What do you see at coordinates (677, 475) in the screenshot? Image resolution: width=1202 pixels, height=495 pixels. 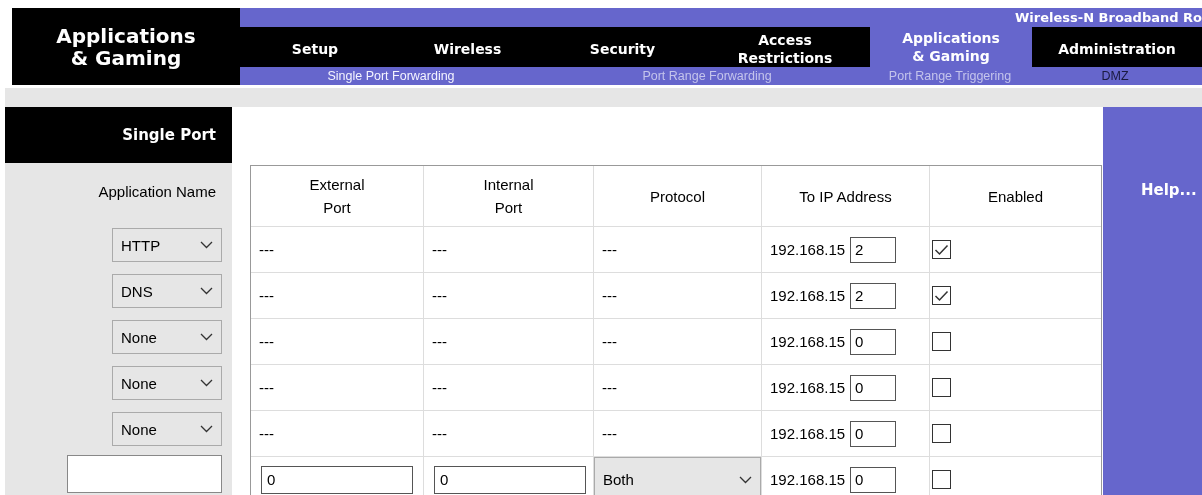 I see `protocol-select: Both` at bounding box center [677, 475].